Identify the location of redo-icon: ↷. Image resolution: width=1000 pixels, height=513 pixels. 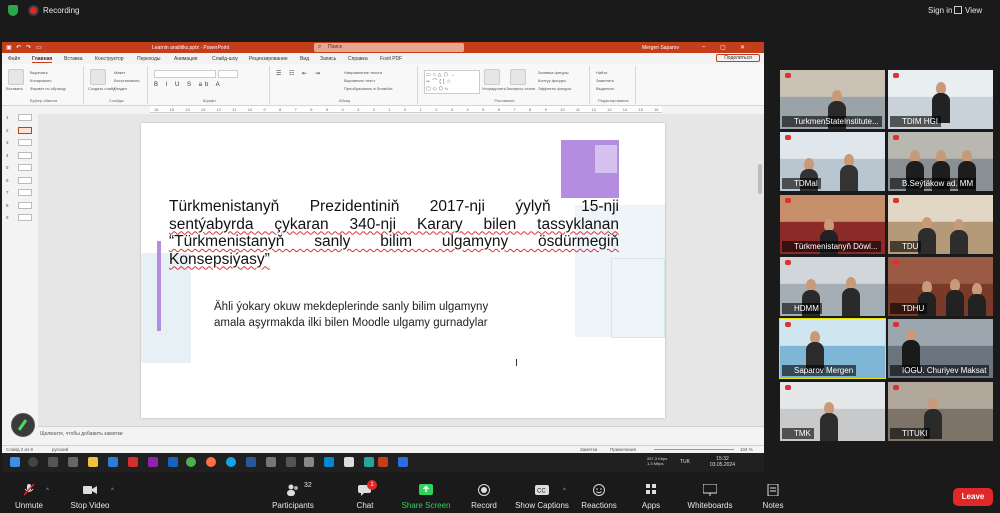
(28, 47).